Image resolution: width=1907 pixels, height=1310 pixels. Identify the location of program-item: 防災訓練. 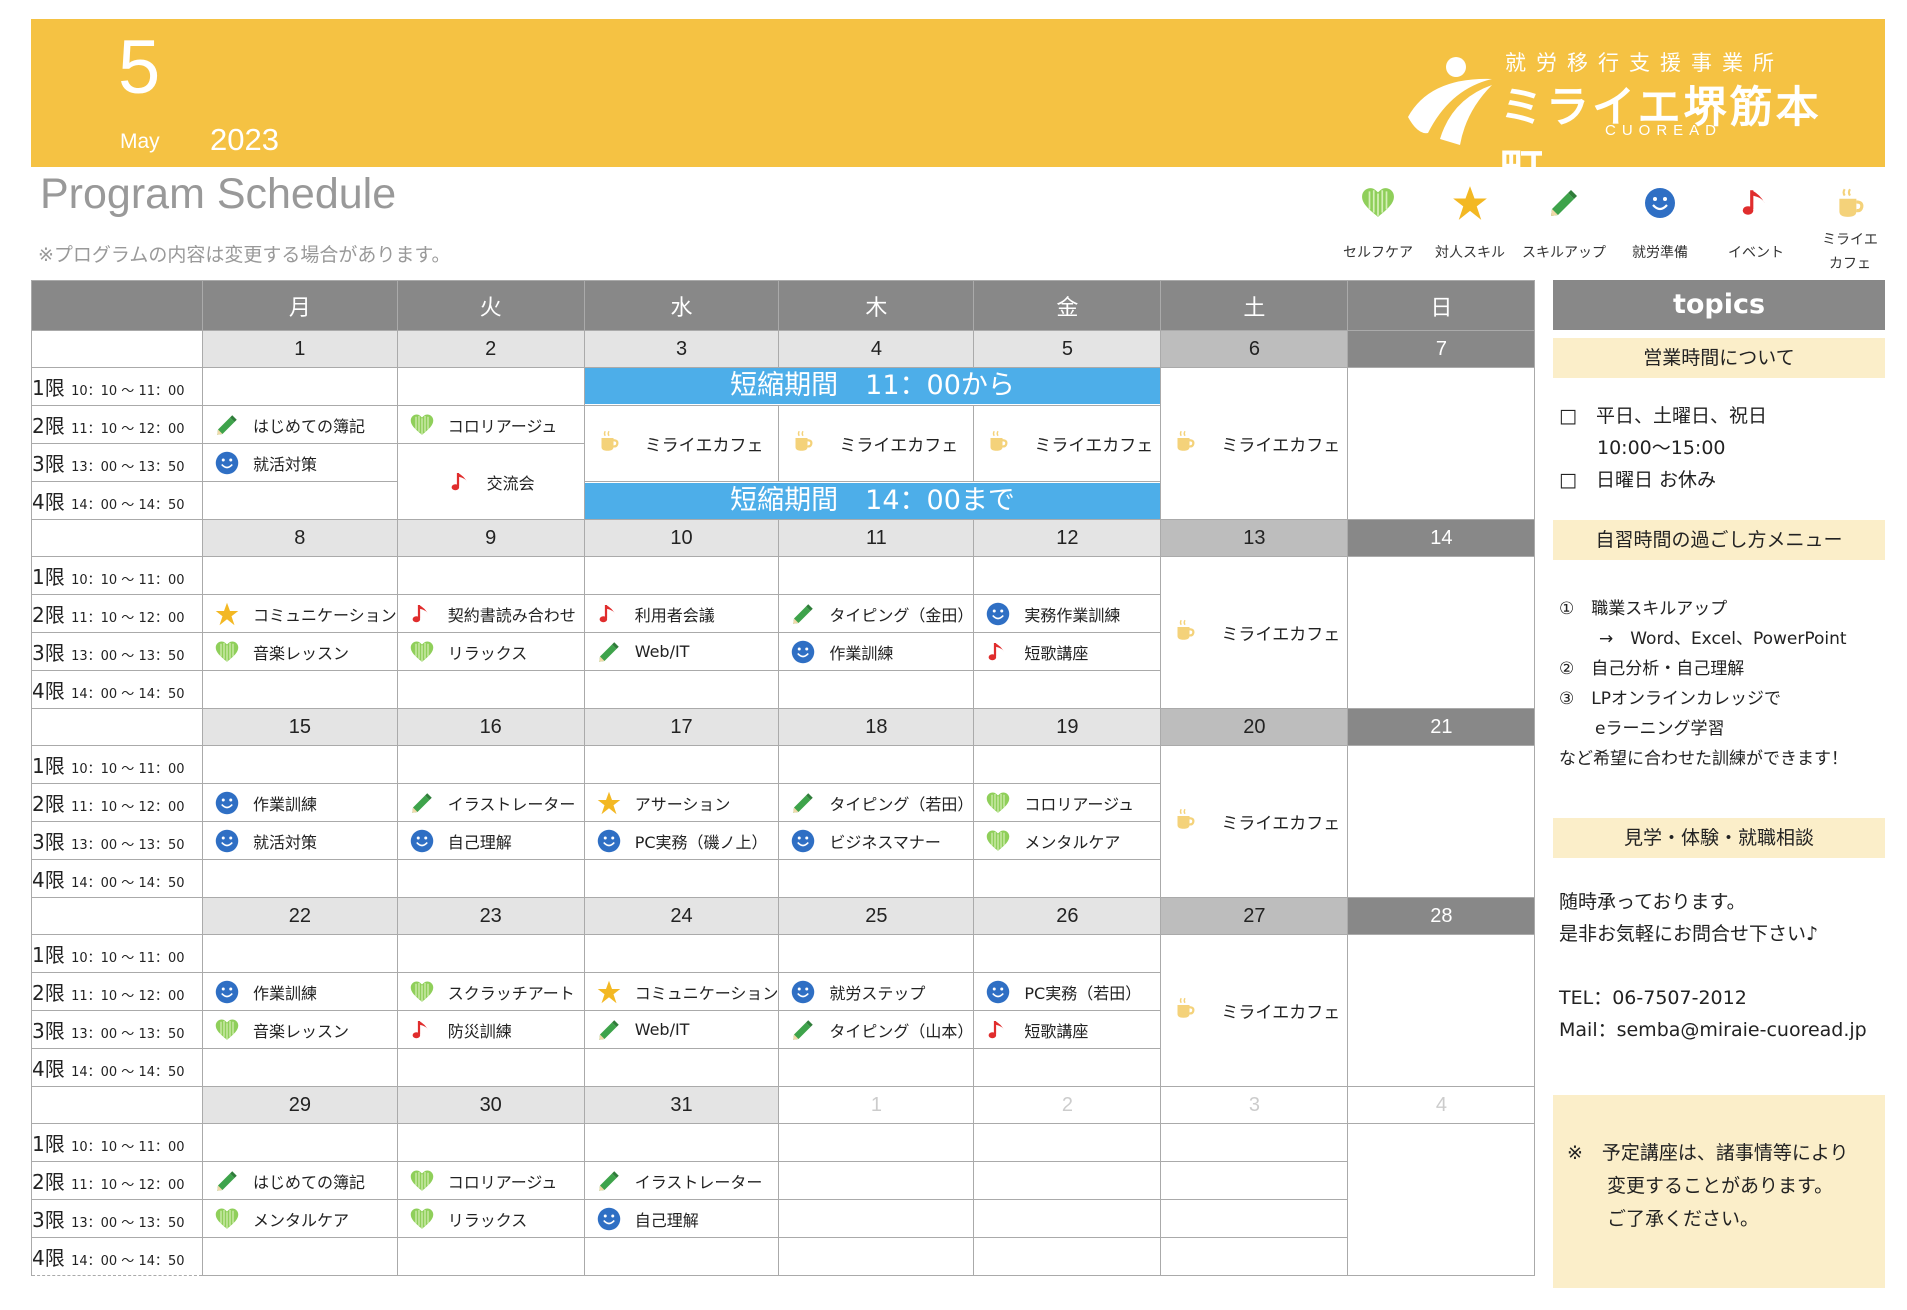
(490, 1029).